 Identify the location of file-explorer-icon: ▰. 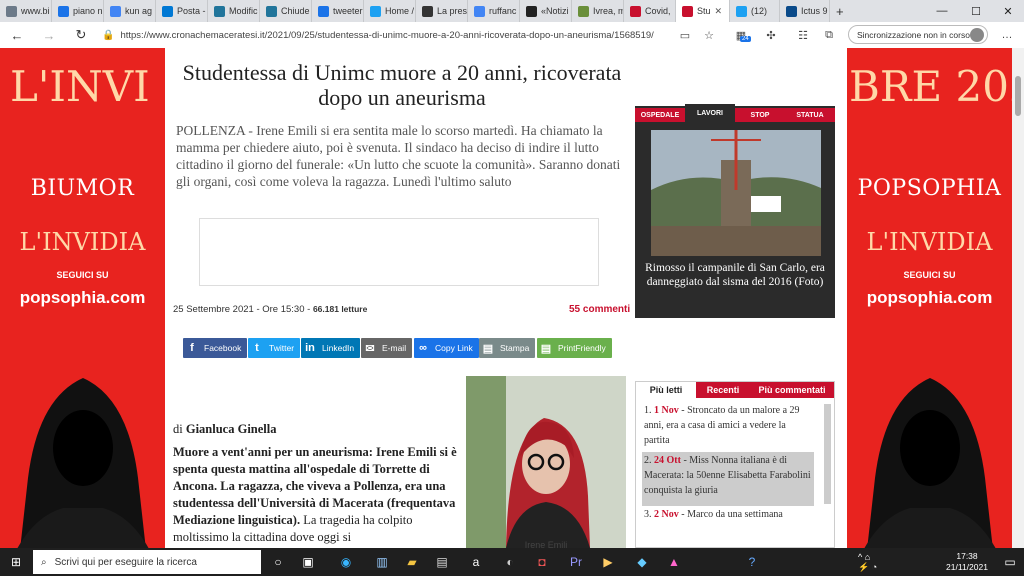
(412, 562).